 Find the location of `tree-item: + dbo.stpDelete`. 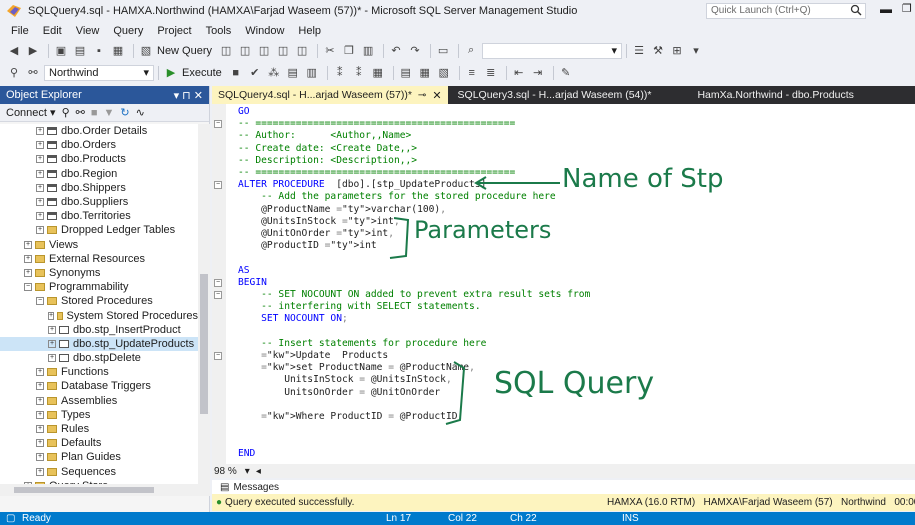

tree-item: + dbo.stpDelete is located at coordinates (99, 358).